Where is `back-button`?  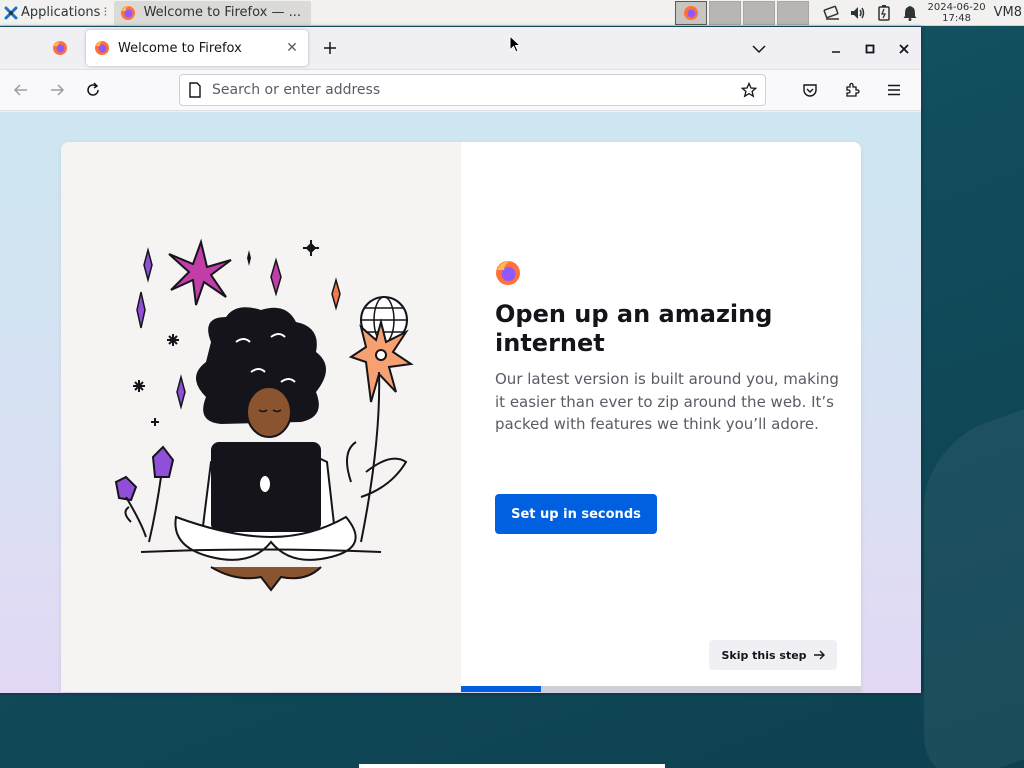 back-button is located at coordinates (21, 90).